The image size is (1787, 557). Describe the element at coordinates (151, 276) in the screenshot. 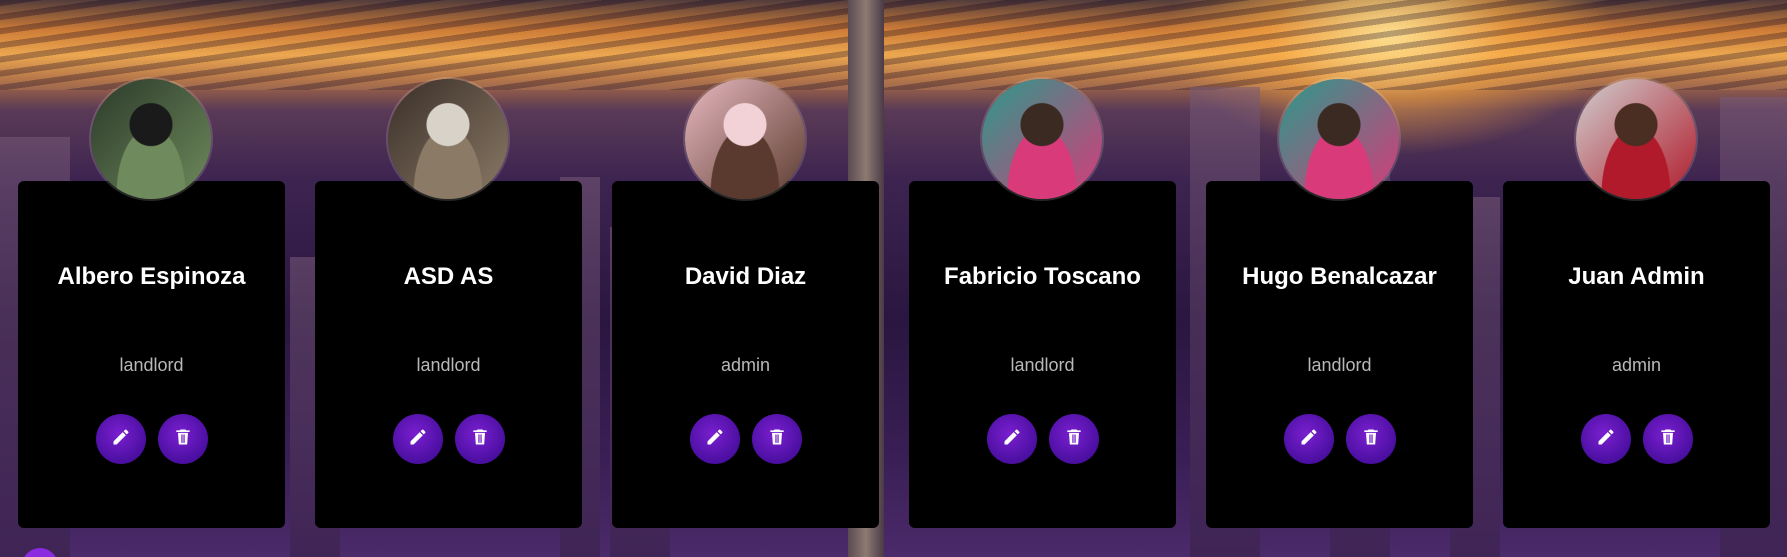

I see `user-name: Albero Espinoza` at that location.